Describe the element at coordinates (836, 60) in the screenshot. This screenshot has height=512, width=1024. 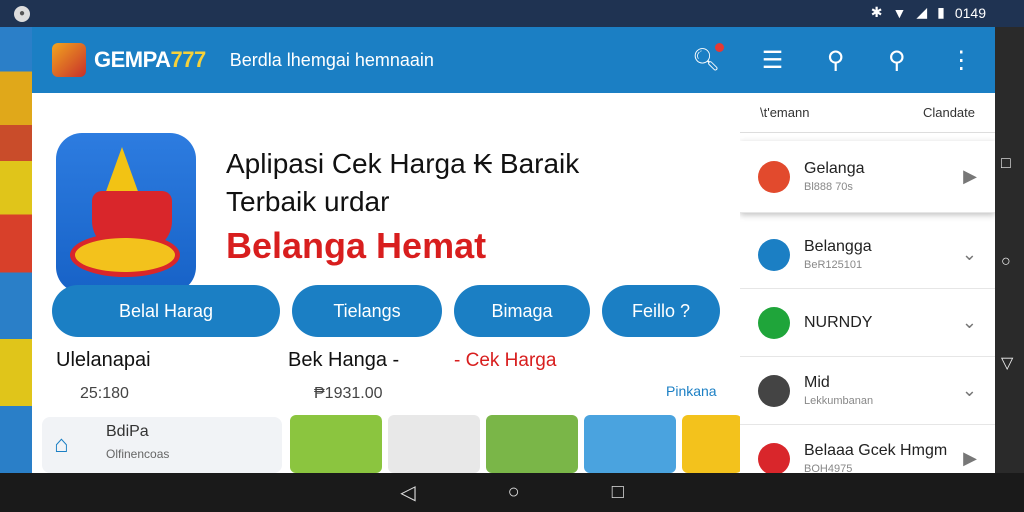
I see `search-icon: ⚲` at that location.